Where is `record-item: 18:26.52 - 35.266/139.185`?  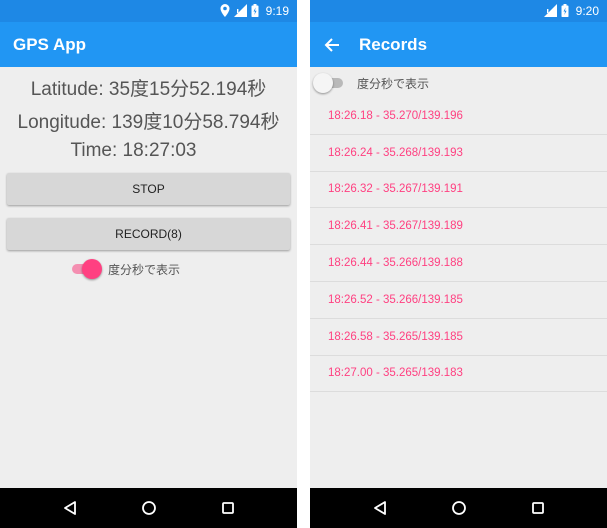
record-item: 18:26.52 - 35.266/139.185 is located at coordinates (458, 300).